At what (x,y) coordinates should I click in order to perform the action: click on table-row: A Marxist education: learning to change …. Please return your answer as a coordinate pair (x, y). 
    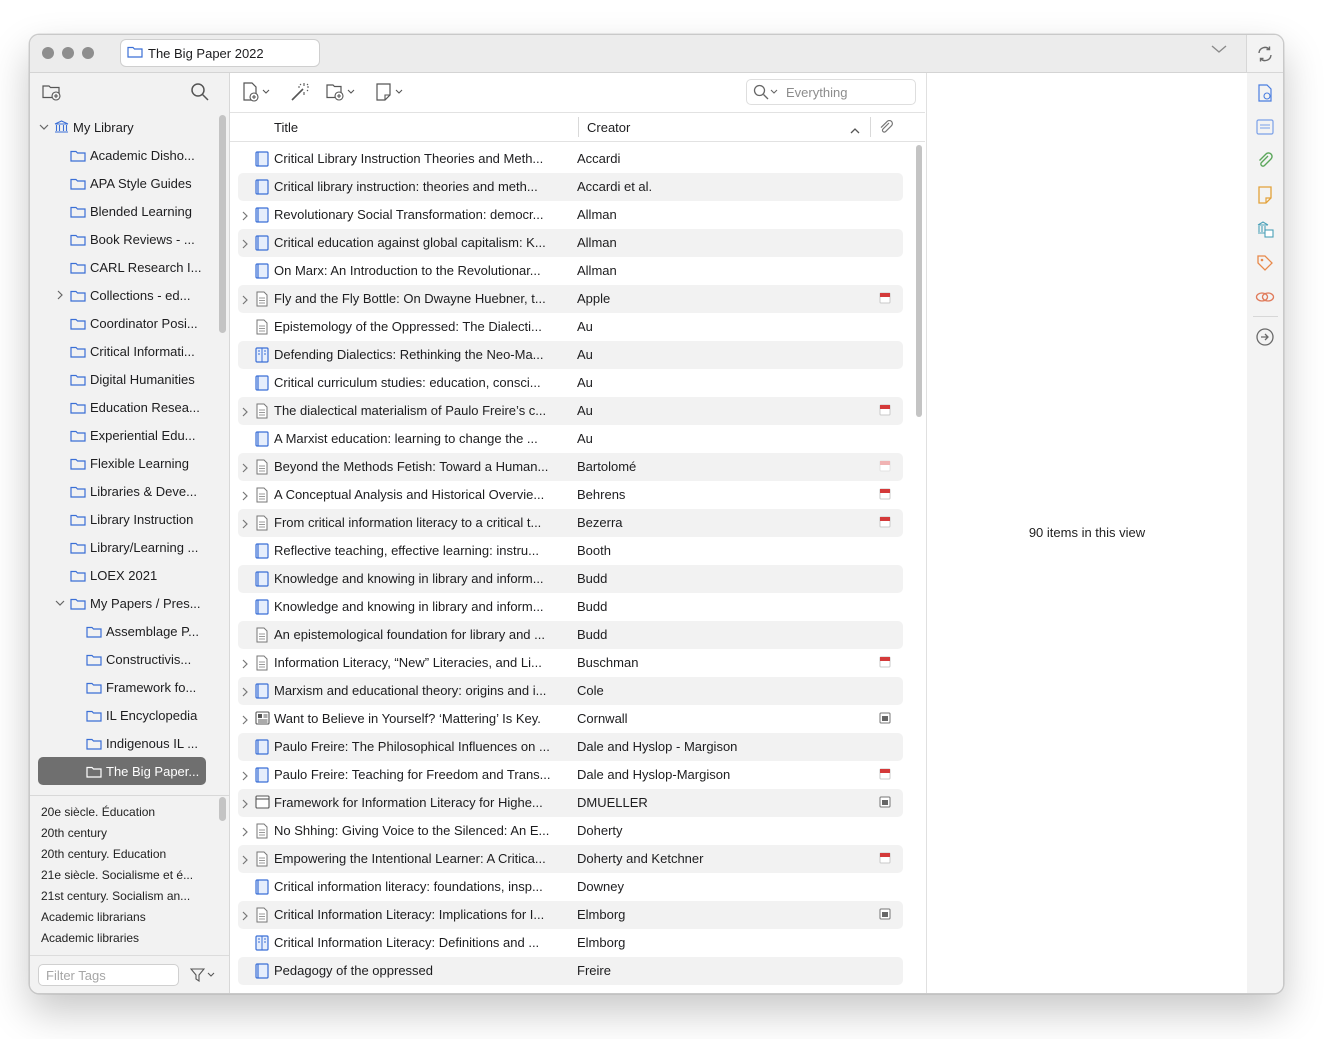
    Looking at the image, I should click on (570, 439).